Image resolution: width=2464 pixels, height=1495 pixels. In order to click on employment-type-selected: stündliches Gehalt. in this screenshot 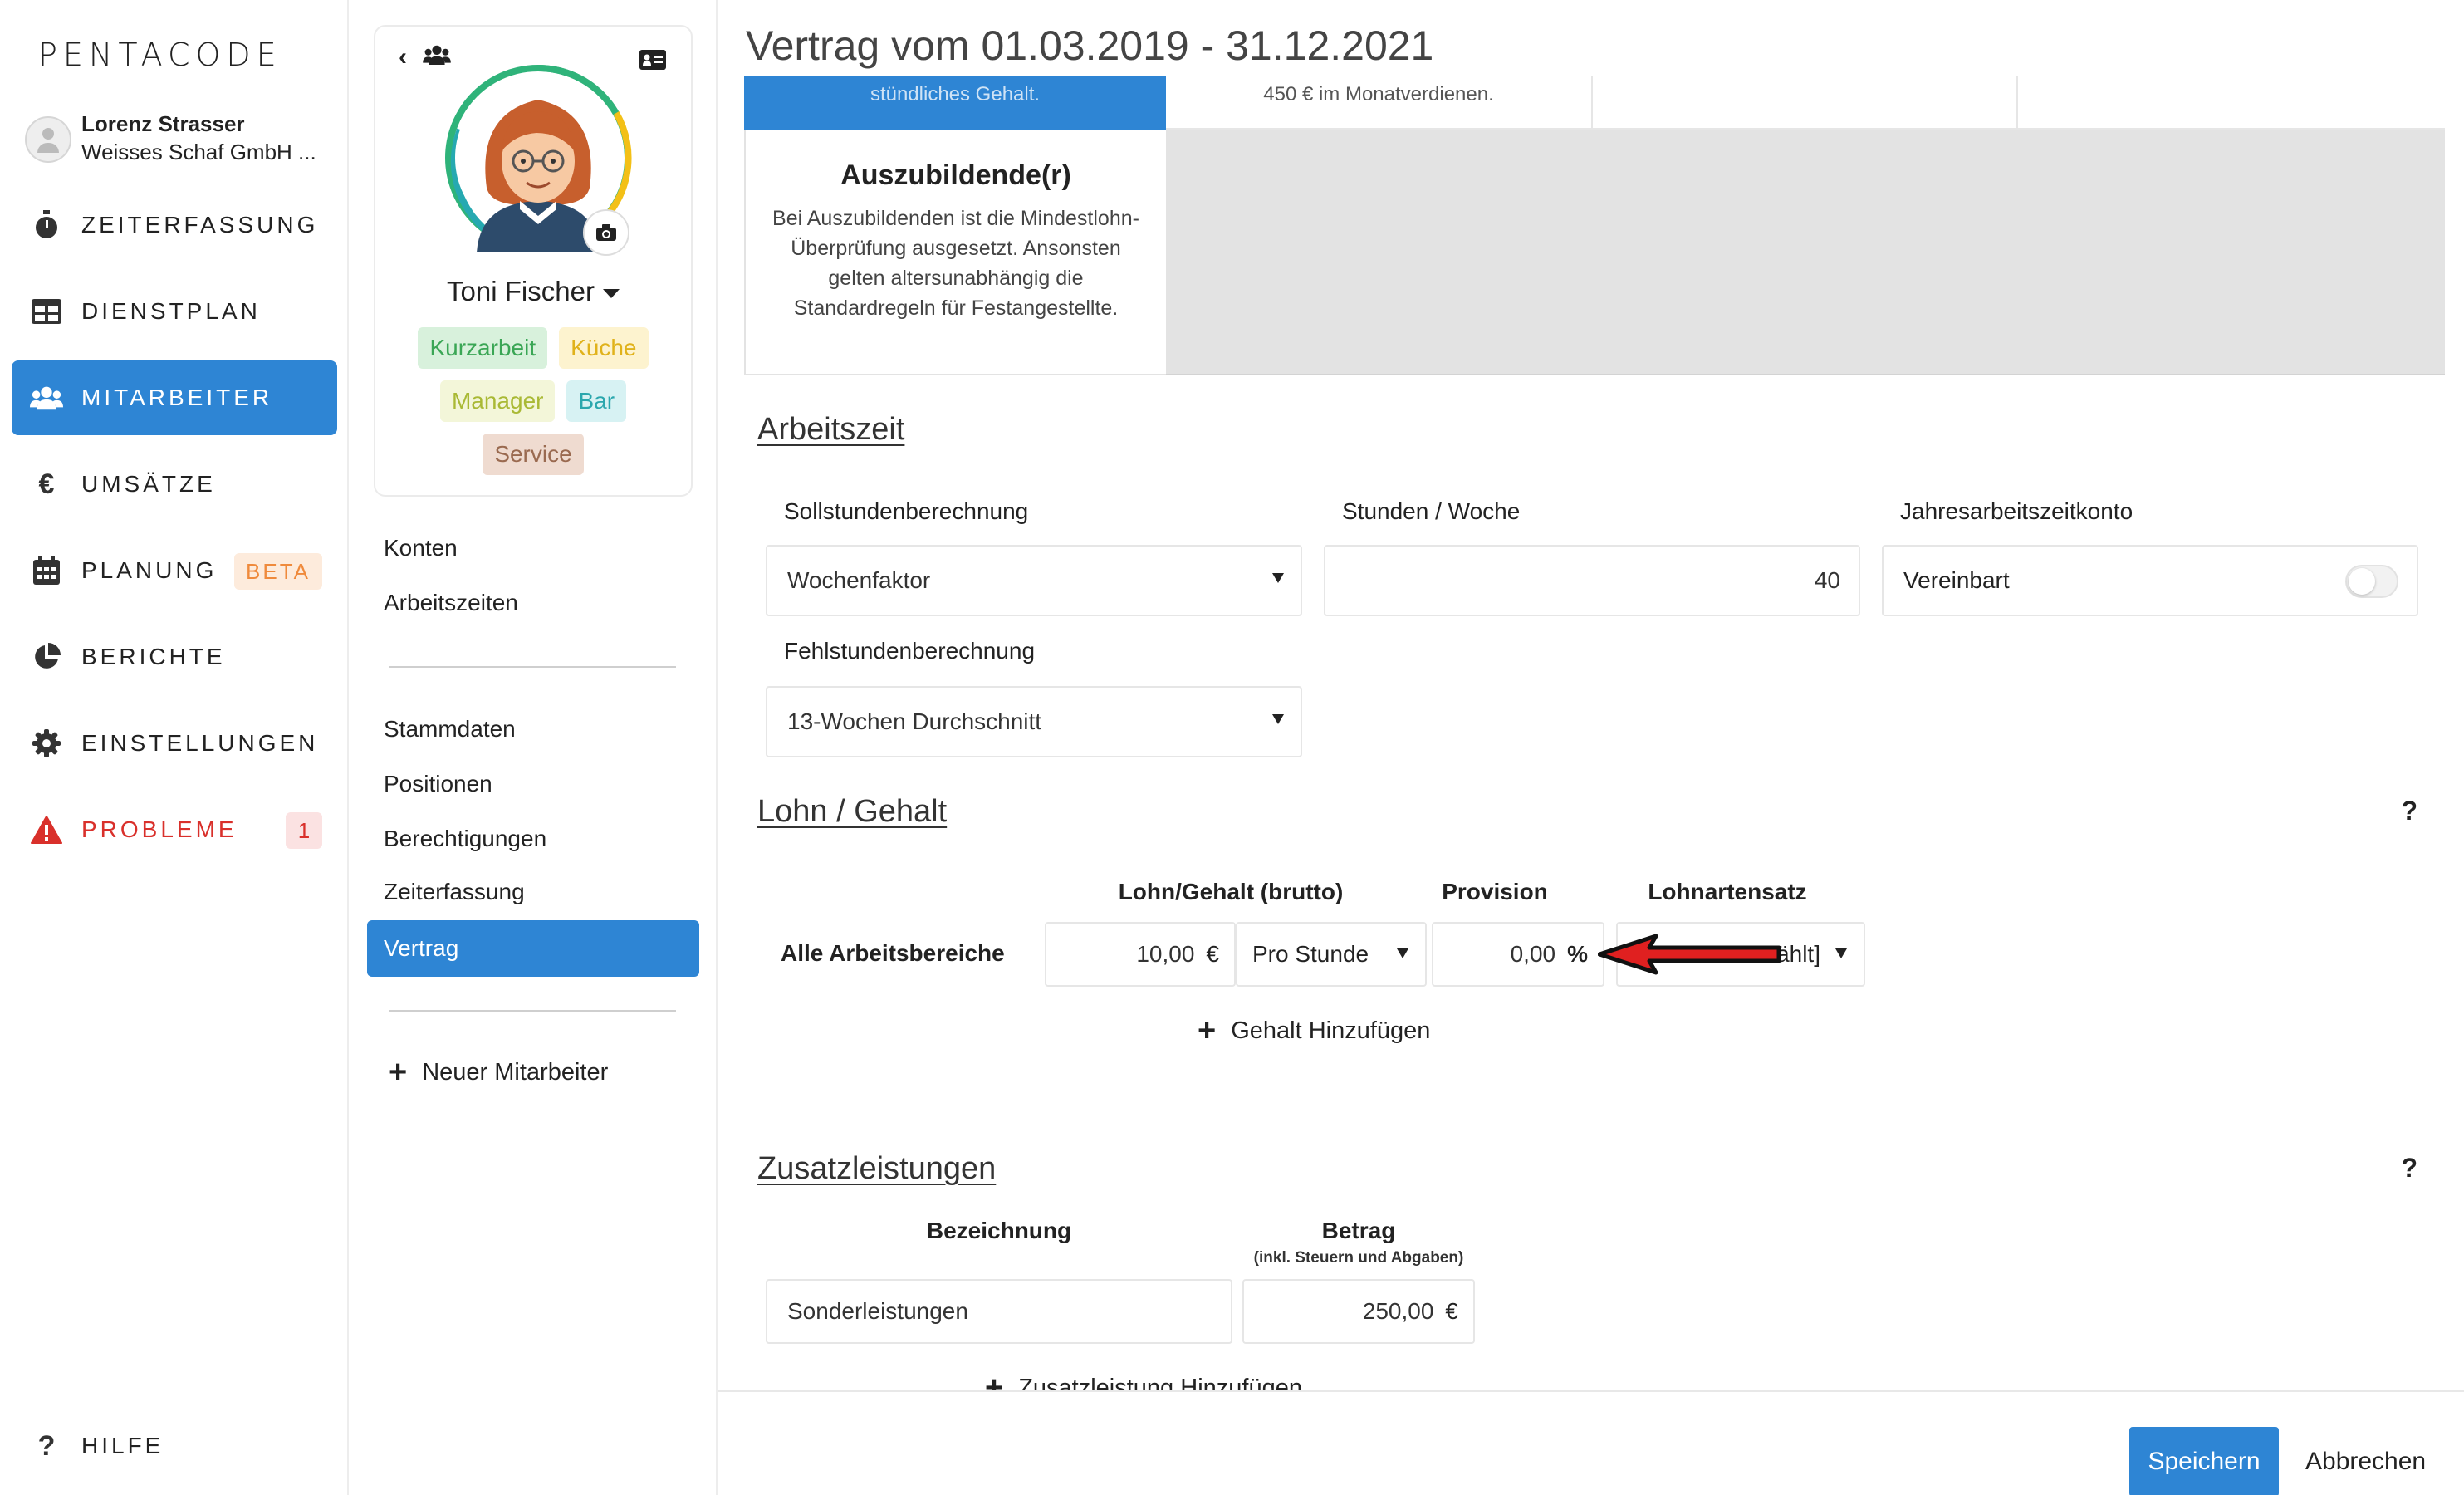, I will do `click(955, 103)`.